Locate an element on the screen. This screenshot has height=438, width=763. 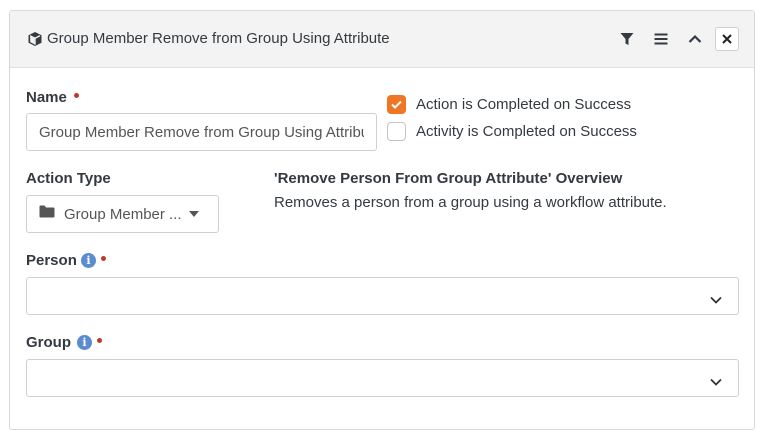
name-input is located at coordinates (201, 132).